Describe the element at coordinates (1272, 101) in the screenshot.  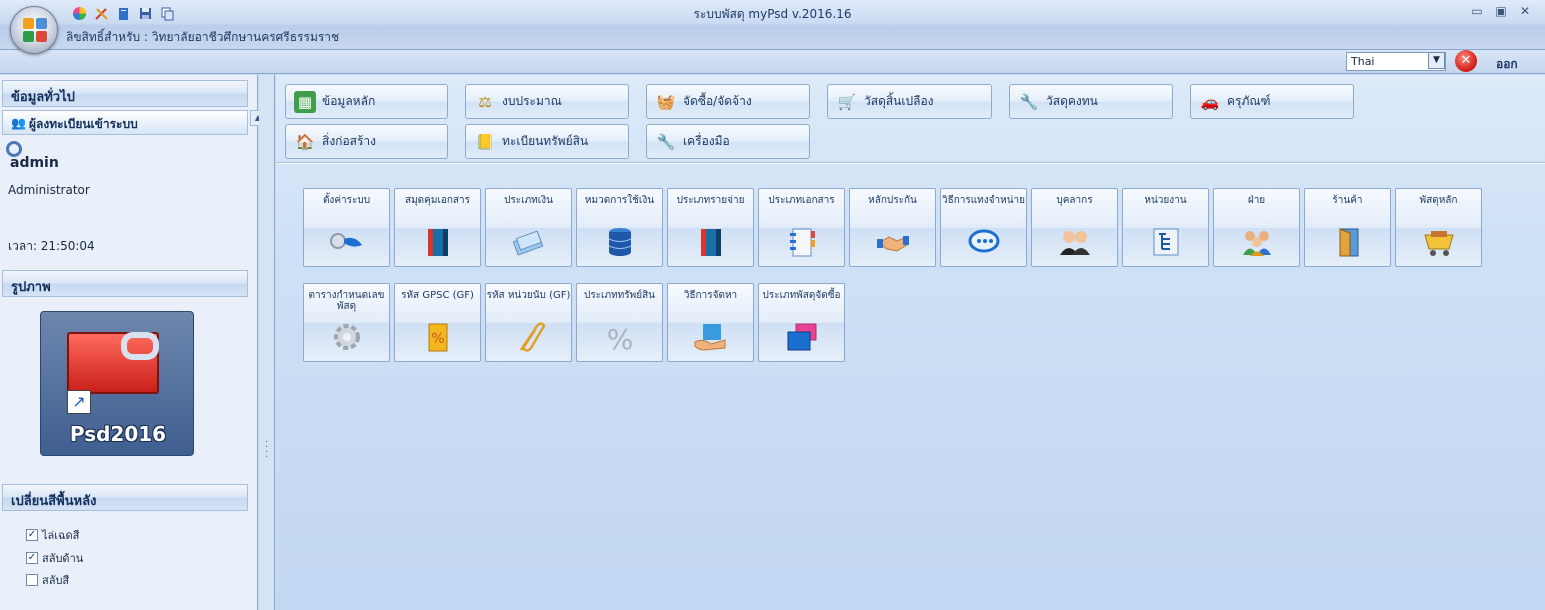
I see `category-equipment: 🚗 ครุภัณฑ์` at that location.